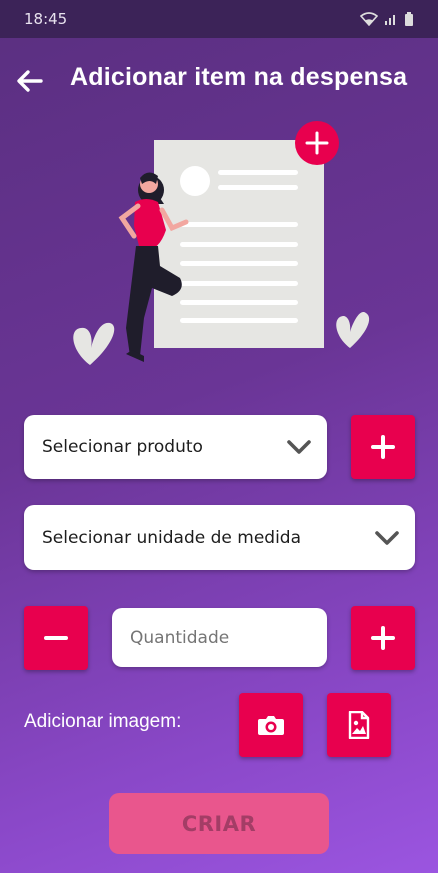  I want to click on signal-icon, so click(390, 20).